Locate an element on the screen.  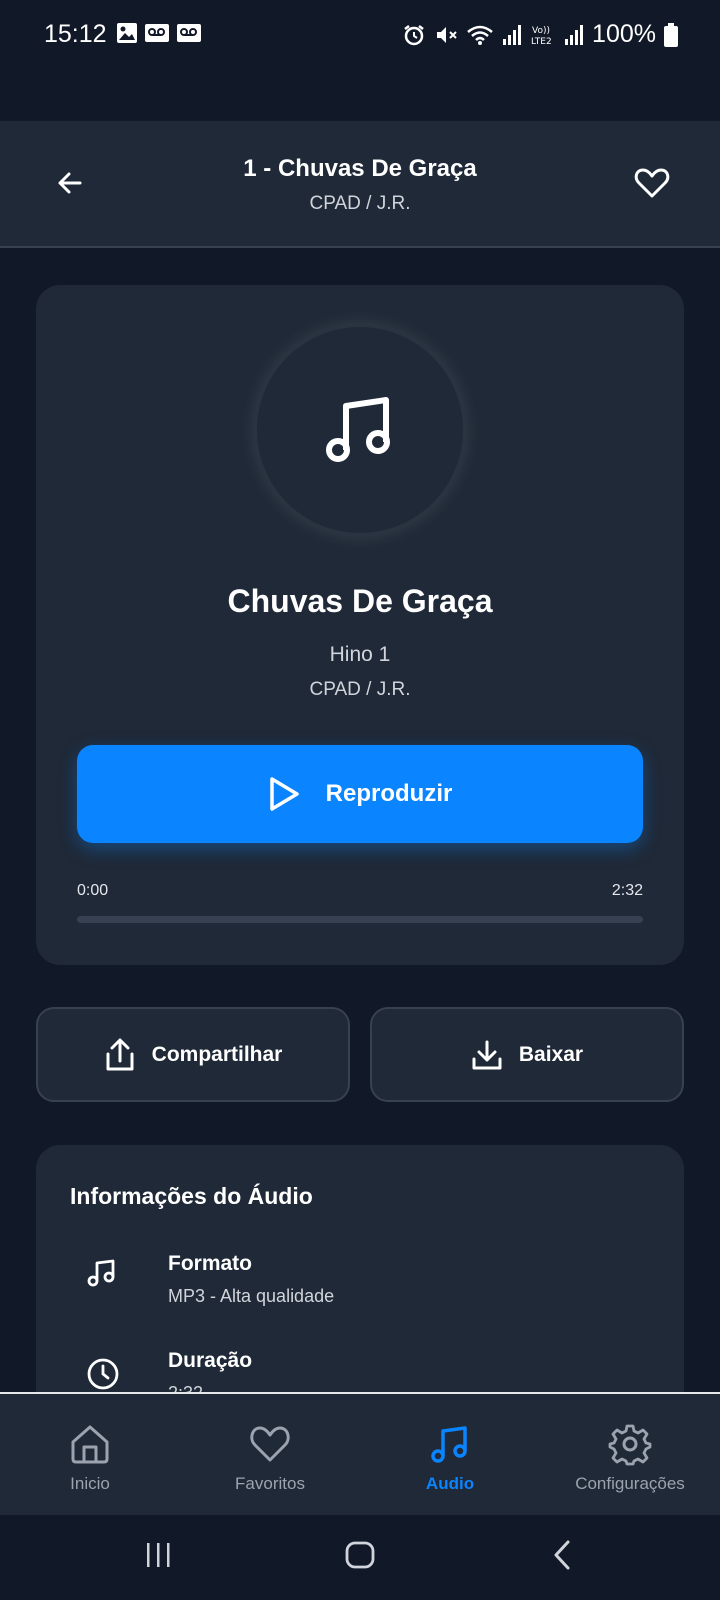
nav-label: Favoritos is located at coordinates (270, 1483).